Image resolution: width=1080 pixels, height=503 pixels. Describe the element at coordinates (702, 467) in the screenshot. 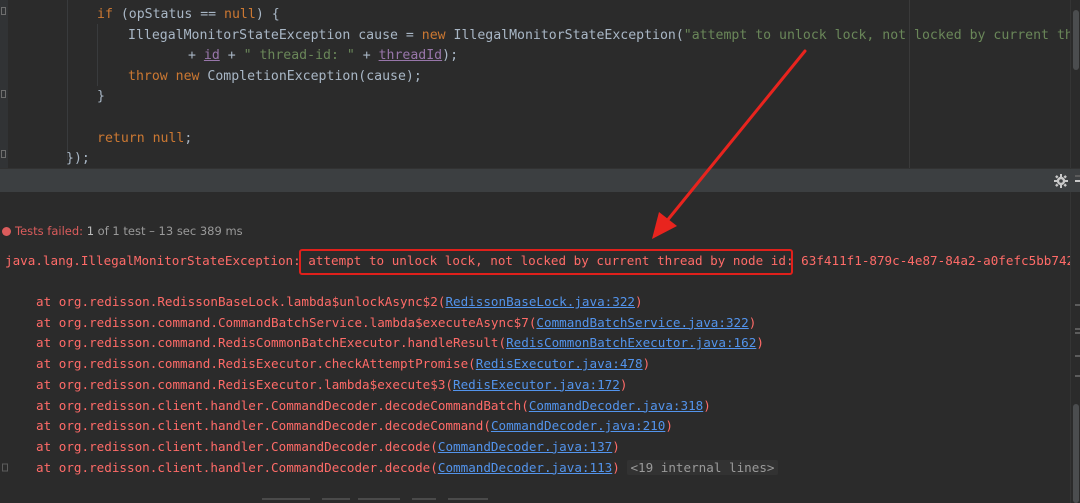

I see `internal-lines-fold: <19 internal lines>` at that location.